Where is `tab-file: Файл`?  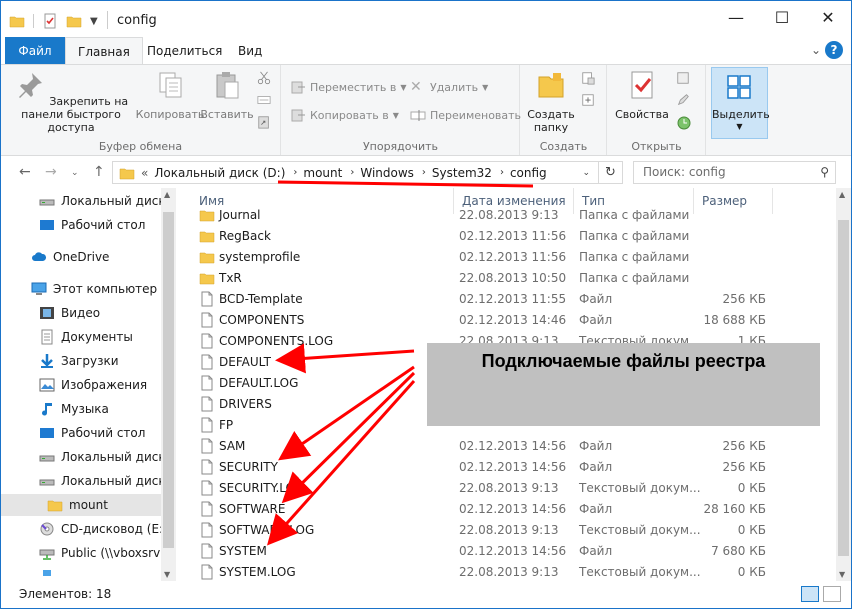
tab-file: Файл is located at coordinates (35, 51).